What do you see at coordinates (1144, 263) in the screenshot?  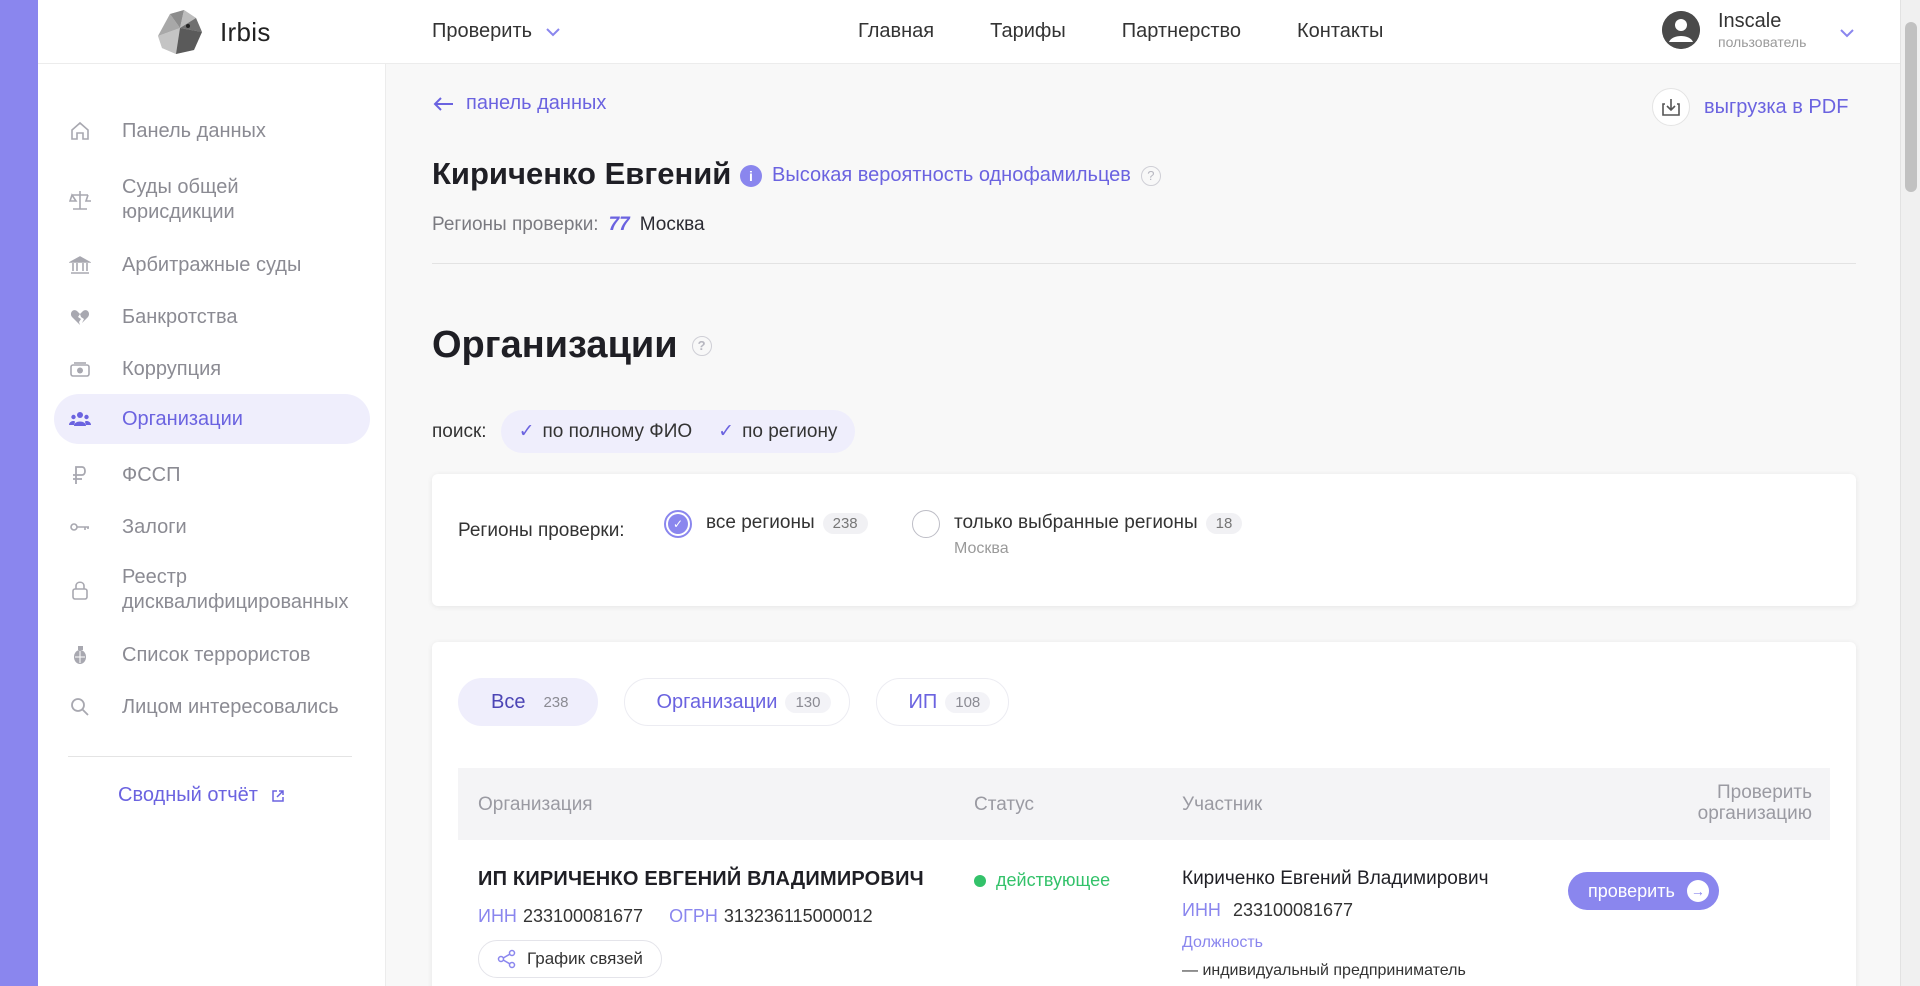 I see `divider` at bounding box center [1144, 263].